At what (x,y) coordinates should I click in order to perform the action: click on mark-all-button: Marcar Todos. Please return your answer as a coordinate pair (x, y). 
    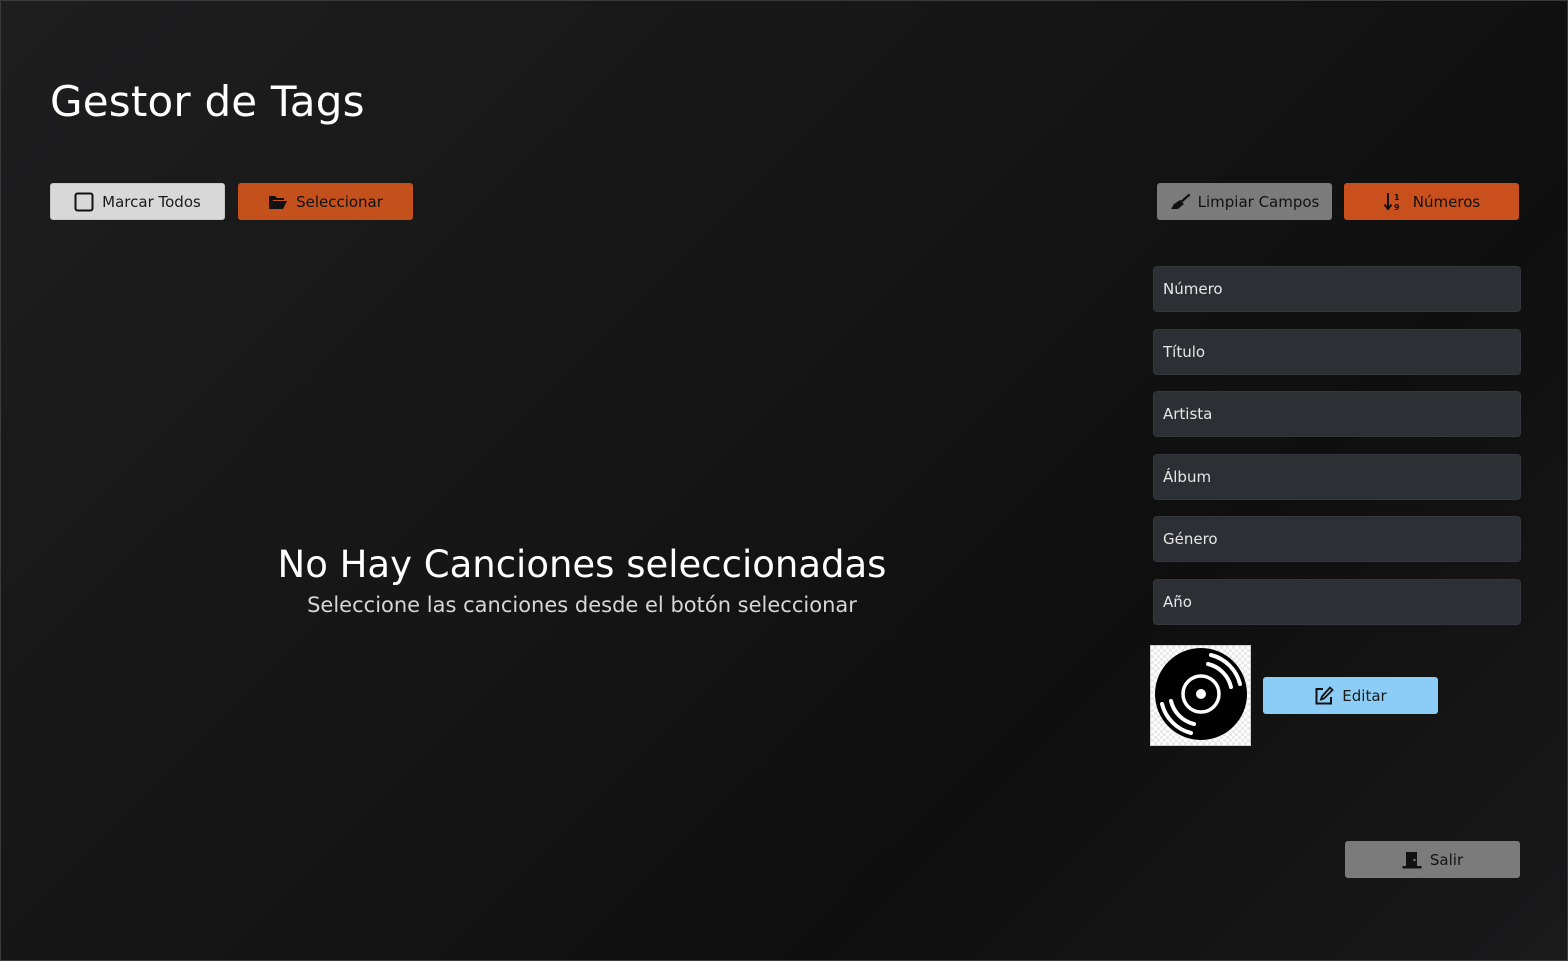
    Looking at the image, I should click on (137, 201).